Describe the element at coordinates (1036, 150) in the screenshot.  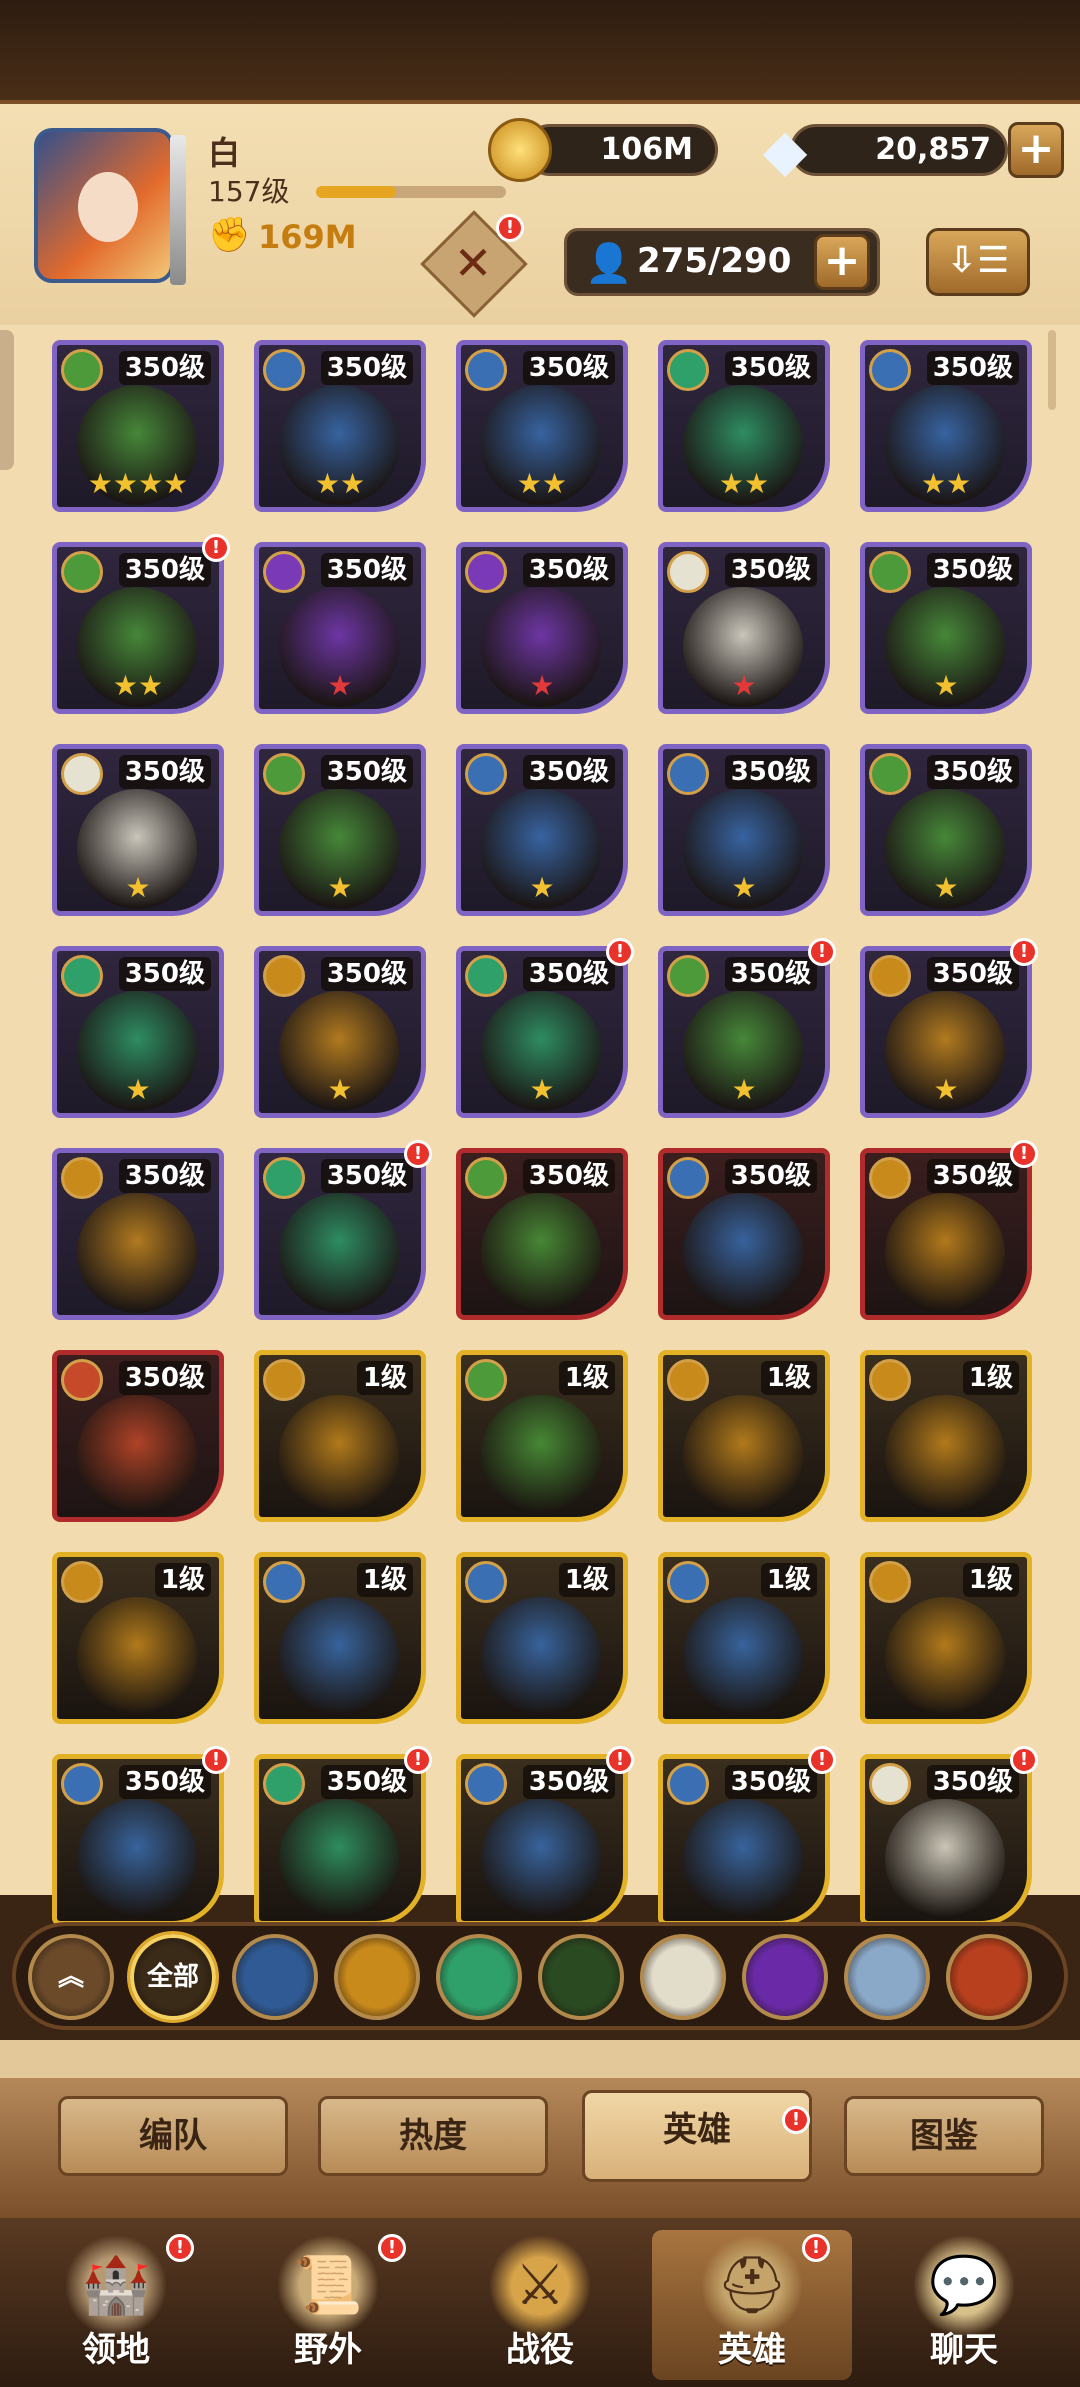
I see `add-diamonds-button: +` at that location.